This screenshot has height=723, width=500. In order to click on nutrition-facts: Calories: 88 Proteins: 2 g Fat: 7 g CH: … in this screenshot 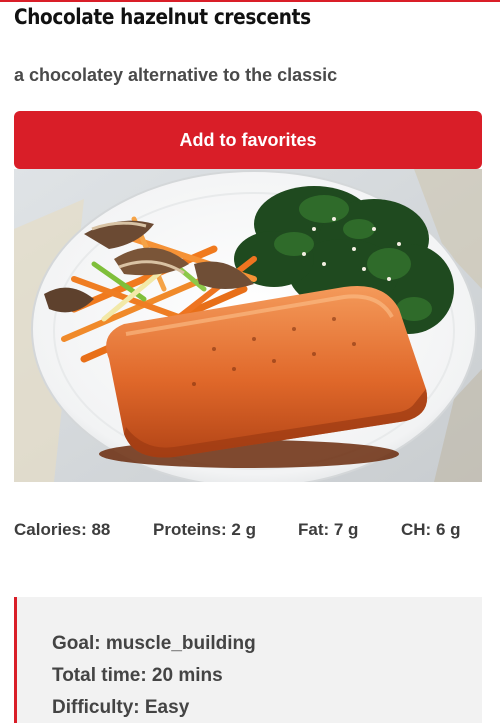, I will do `click(248, 531)`.